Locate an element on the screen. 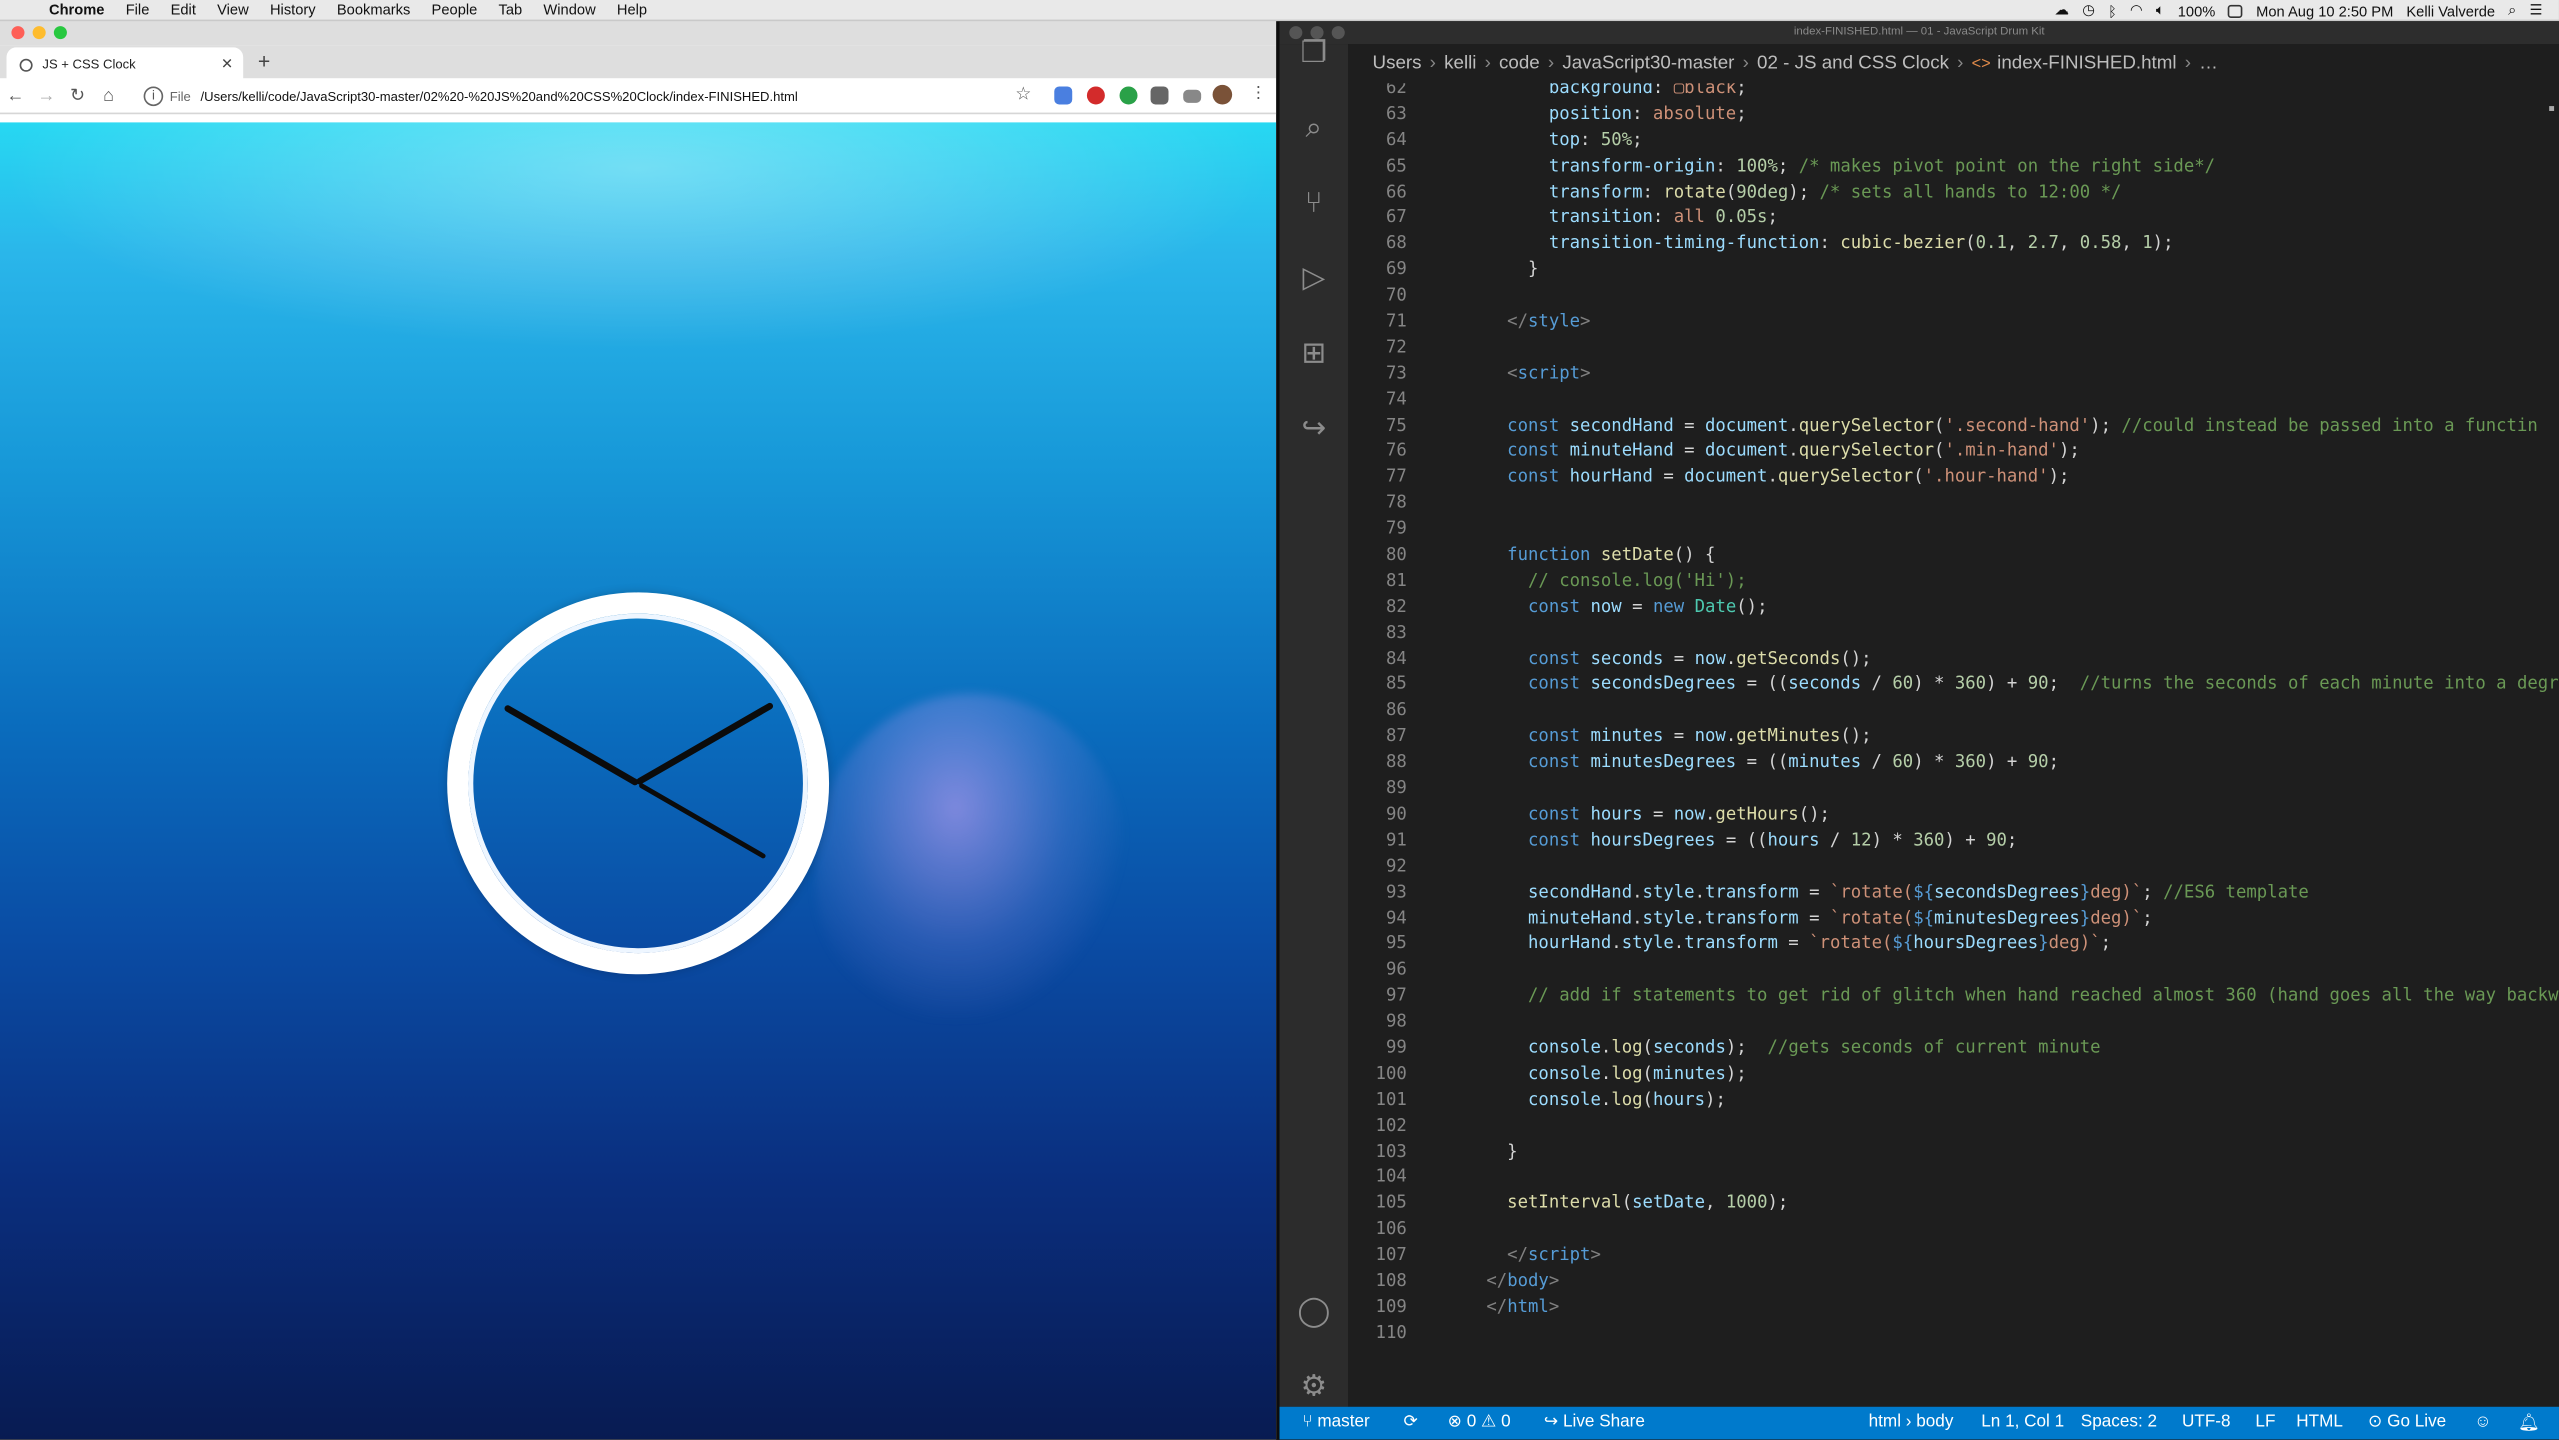 The width and height of the screenshot is (2559, 1440). reading-list-icon is located at coordinates (1192, 96).